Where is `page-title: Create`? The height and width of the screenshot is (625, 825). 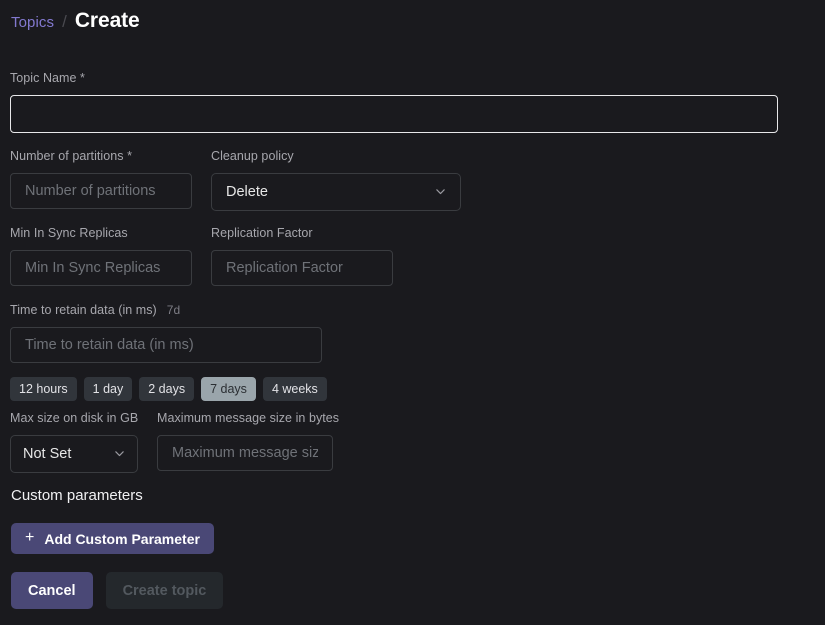 page-title: Create is located at coordinates (107, 20).